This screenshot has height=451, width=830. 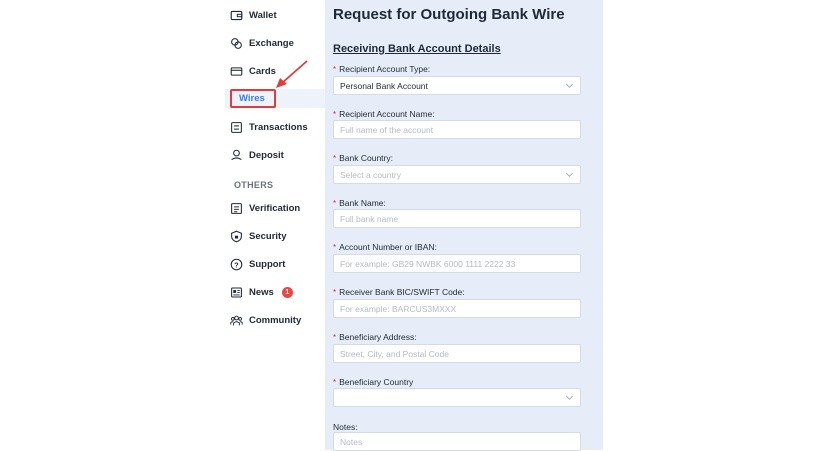 I want to click on sidebar-item-label: Community, so click(x=275, y=320).